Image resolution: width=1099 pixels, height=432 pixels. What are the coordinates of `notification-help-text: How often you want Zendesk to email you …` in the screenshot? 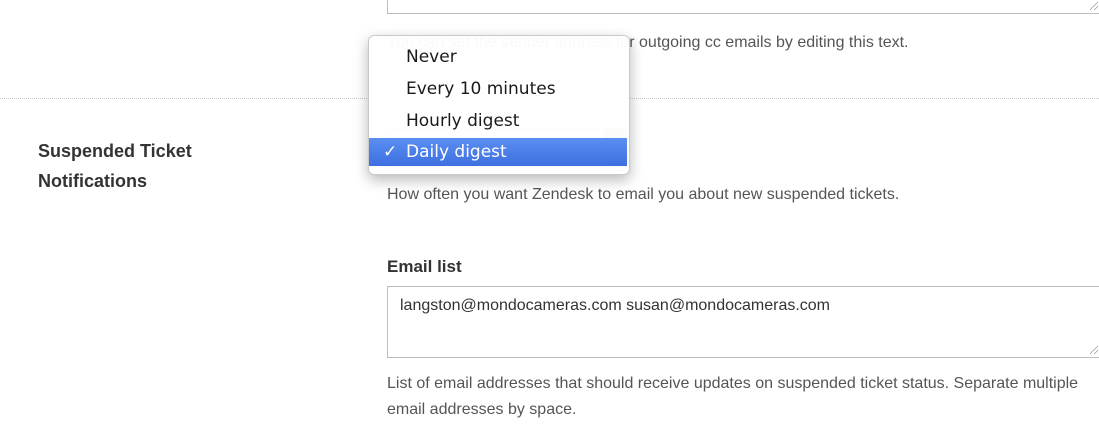 It's located at (643, 194).